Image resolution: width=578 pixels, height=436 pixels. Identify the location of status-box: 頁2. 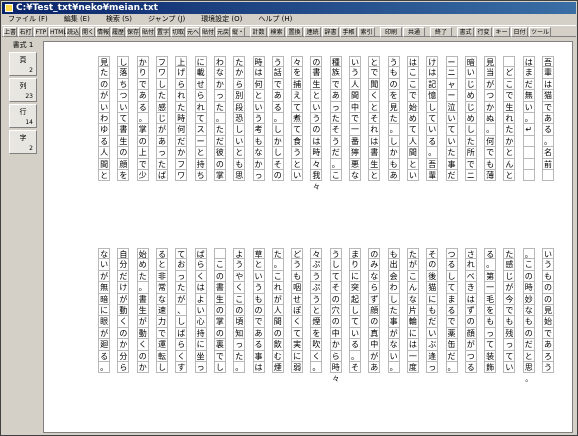
(23, 64).